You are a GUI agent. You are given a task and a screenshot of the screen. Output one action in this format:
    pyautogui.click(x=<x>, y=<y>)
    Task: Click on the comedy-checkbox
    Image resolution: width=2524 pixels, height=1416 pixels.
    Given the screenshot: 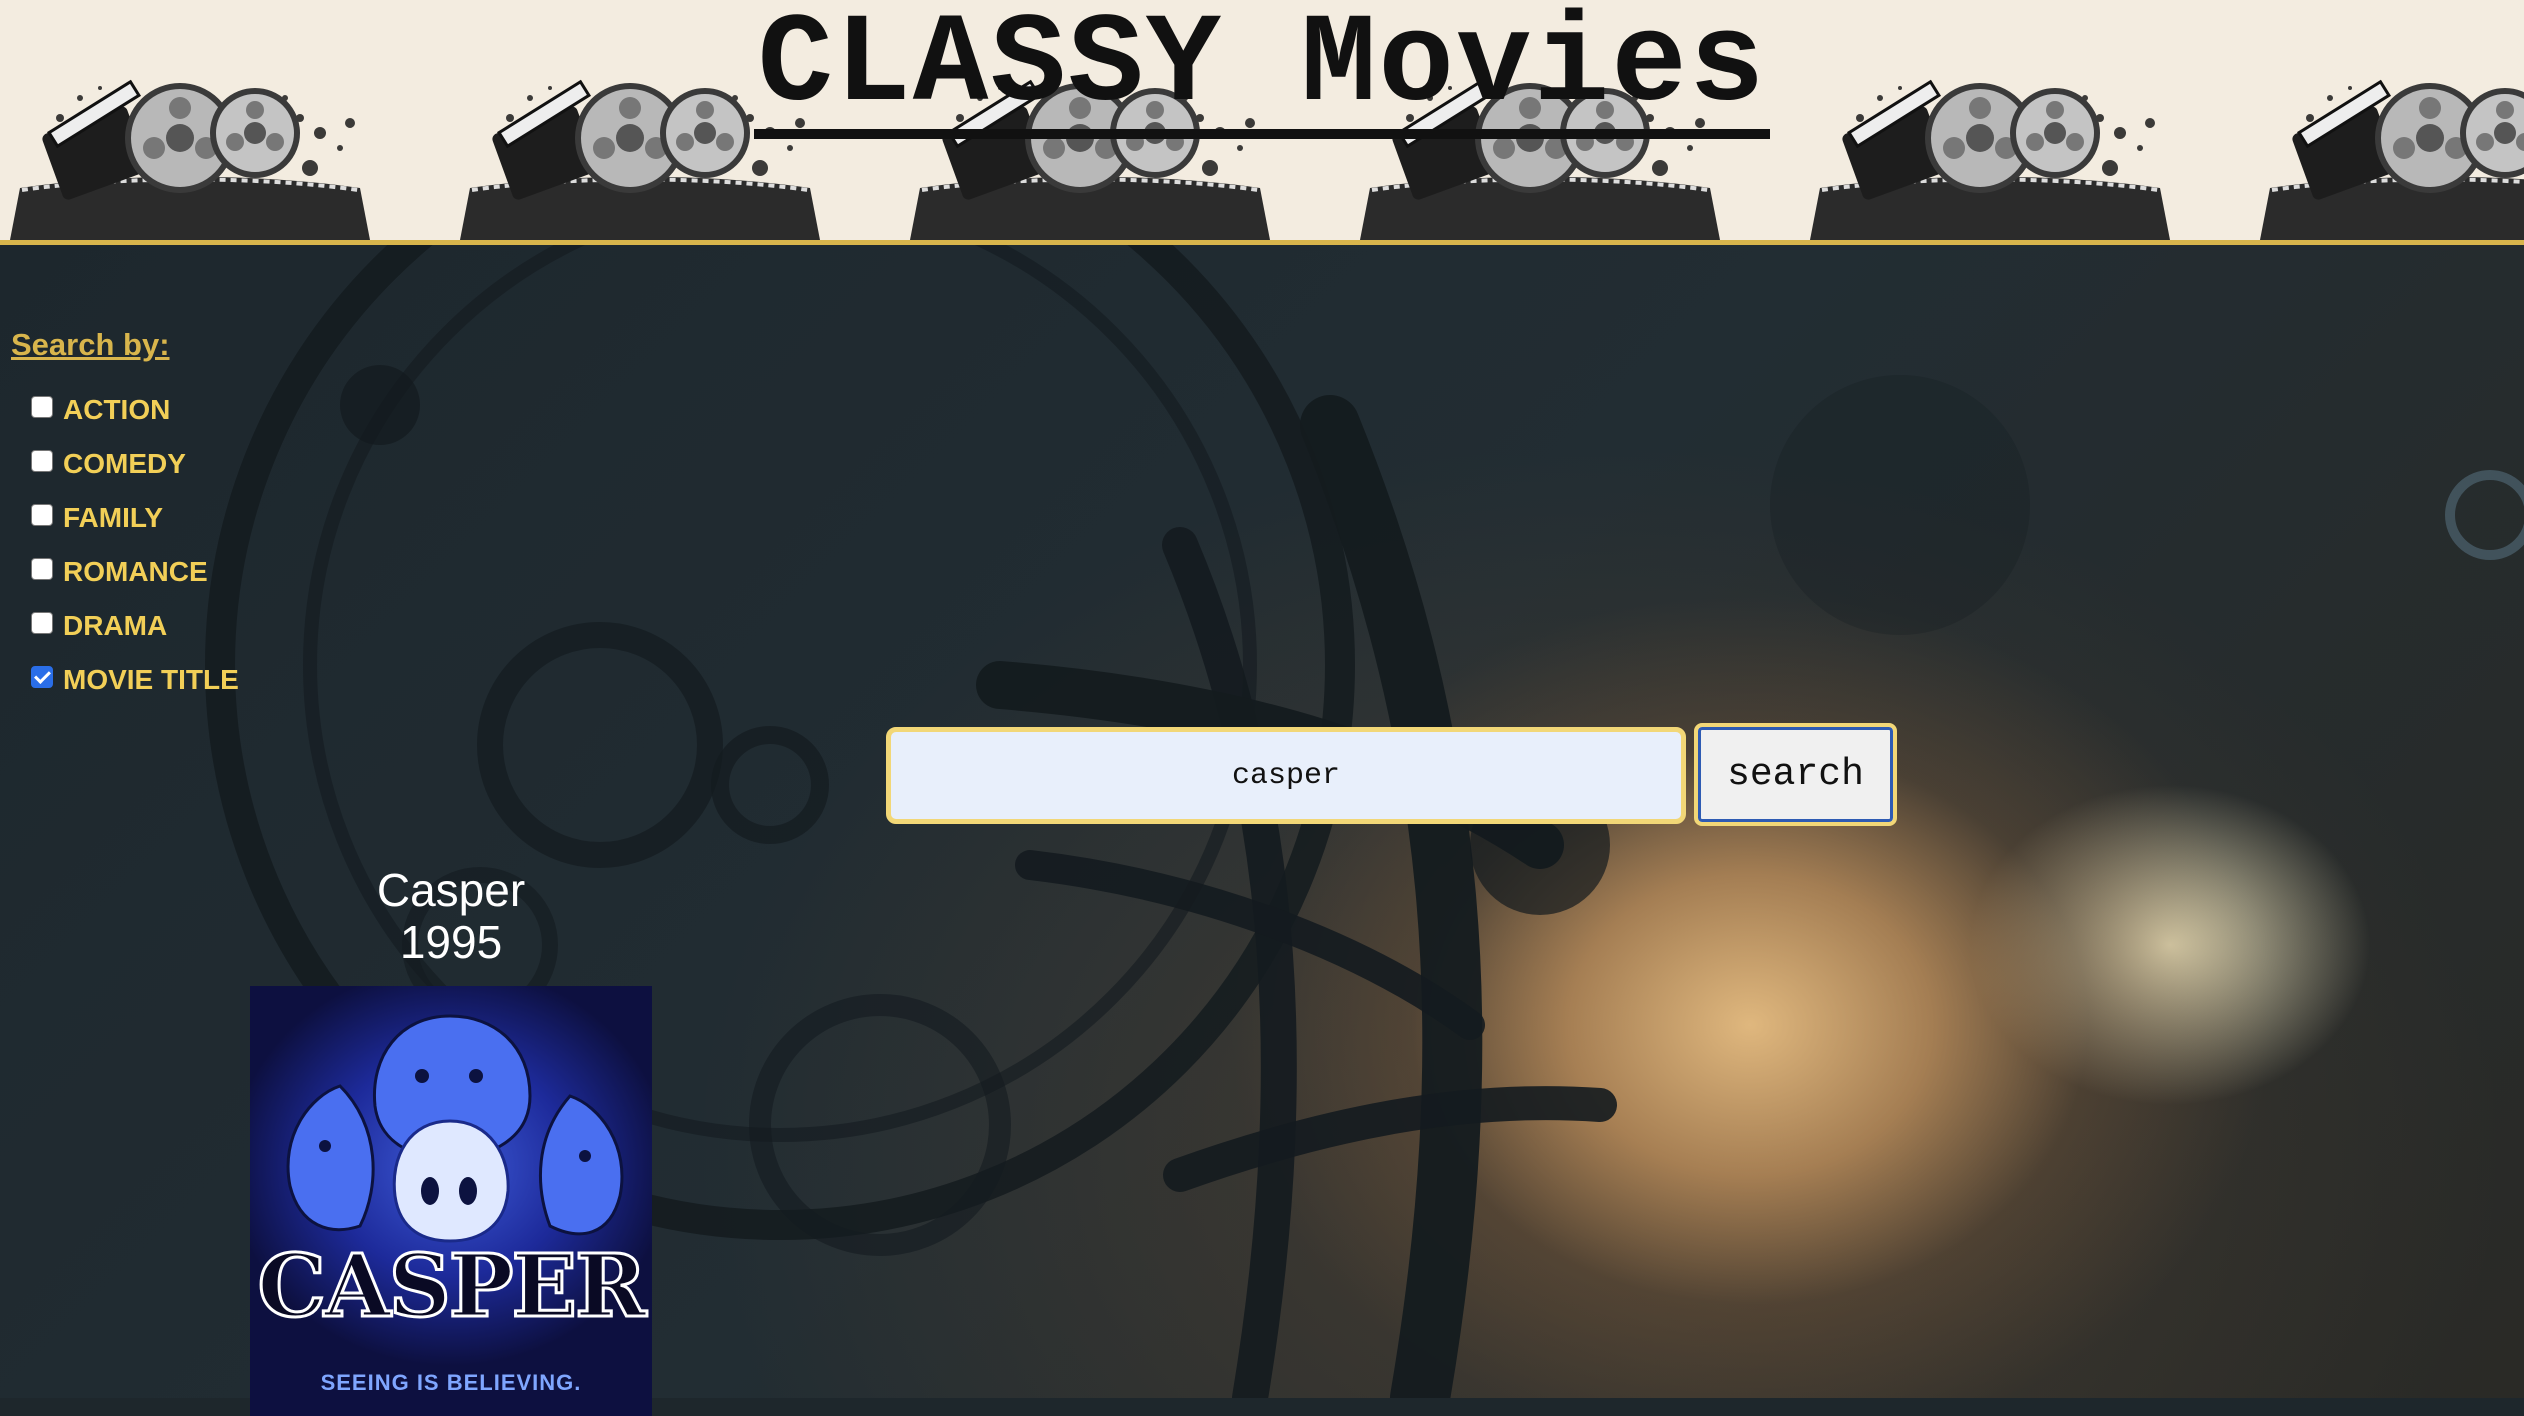 What is the action you would take?
    pyautogui.click(x=42, y=461)
    